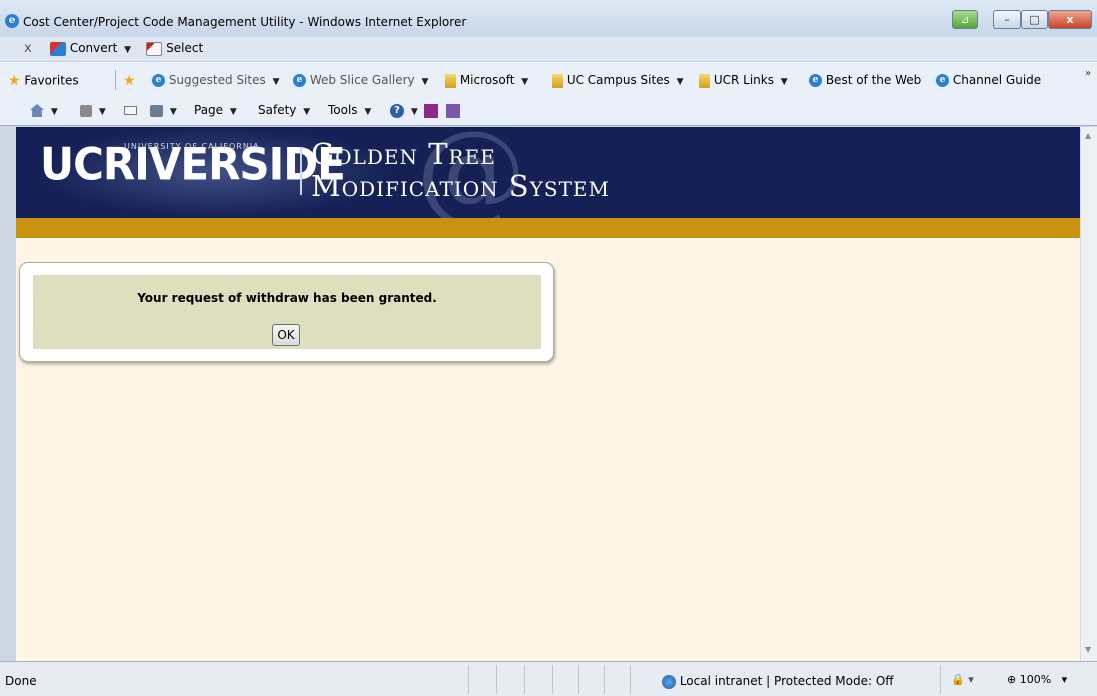  What do you see at coordinates (21, 681) in the screenshot?
I see `status-text: Done` at bounding box center [21, 681].